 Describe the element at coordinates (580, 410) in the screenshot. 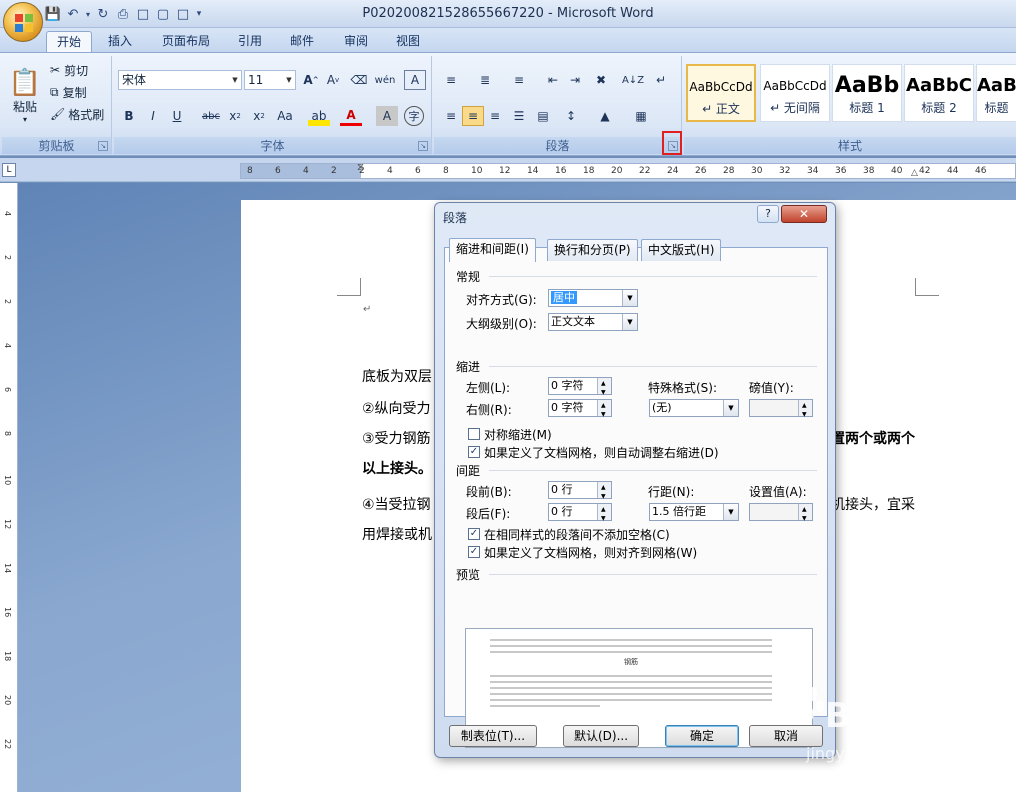

I see `right-indent-spinner: 0 字符` at that location.